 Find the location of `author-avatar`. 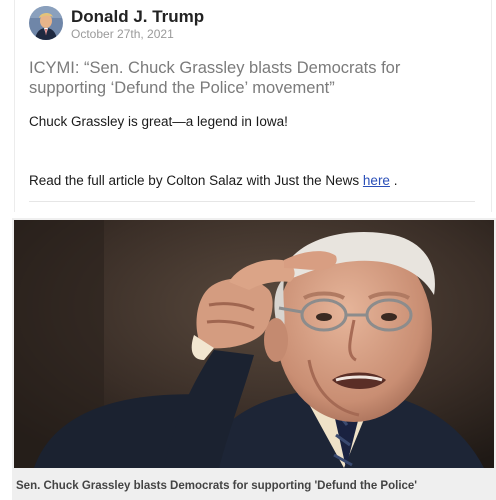

author-avatar is located at coordinates (46, 23).